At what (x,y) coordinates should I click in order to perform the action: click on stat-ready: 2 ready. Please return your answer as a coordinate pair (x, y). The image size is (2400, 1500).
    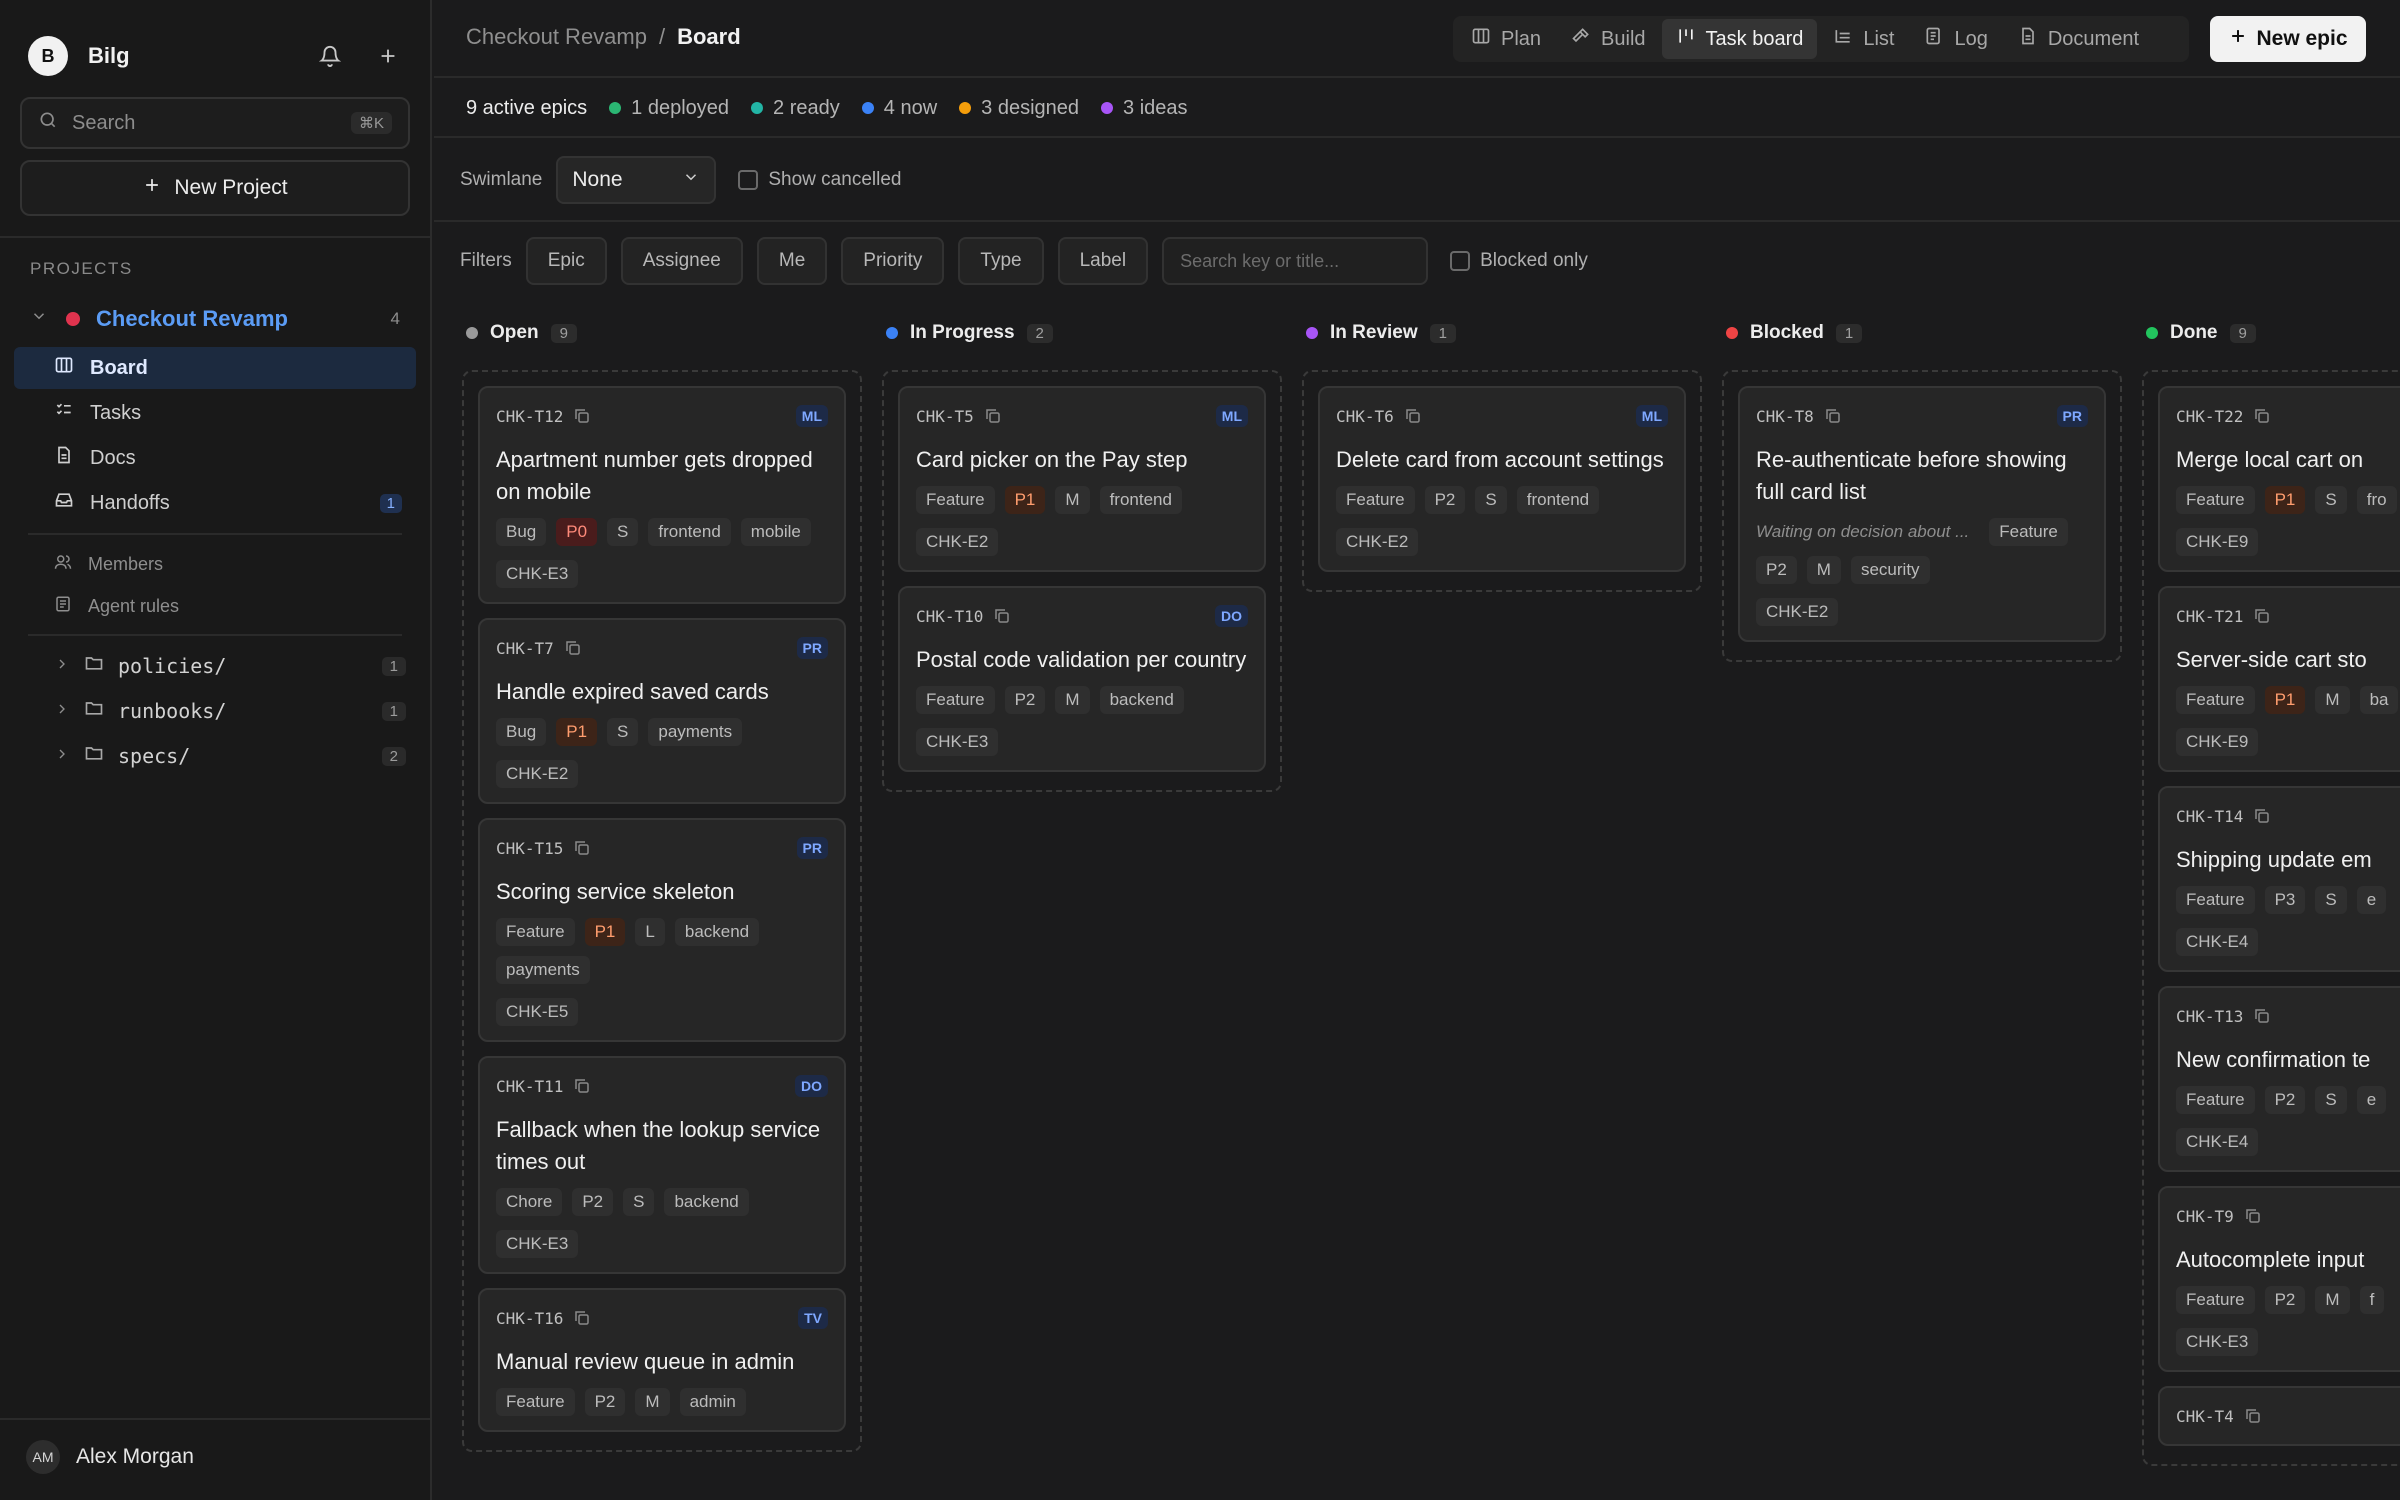
    Looking at the image, I should click on (795, 108).